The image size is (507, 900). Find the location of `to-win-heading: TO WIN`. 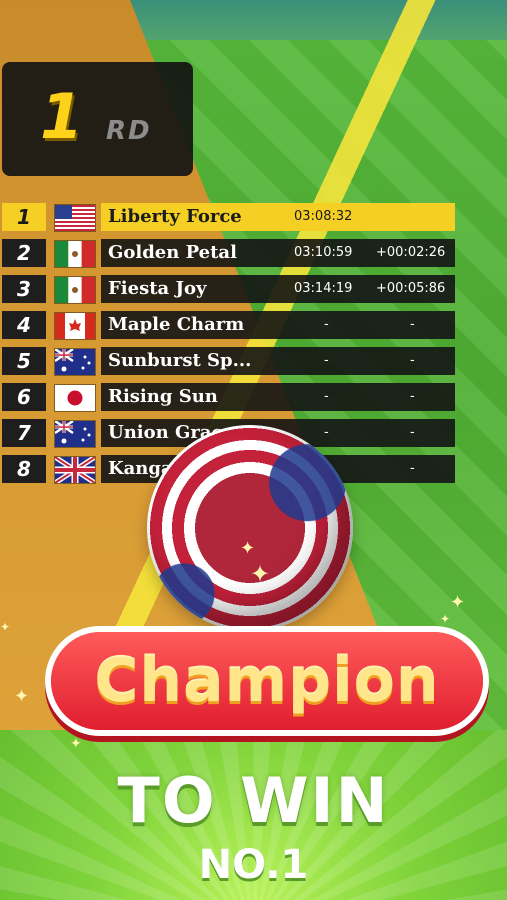

to-win-heading: TO WIN is located at coordinates (253, 800).